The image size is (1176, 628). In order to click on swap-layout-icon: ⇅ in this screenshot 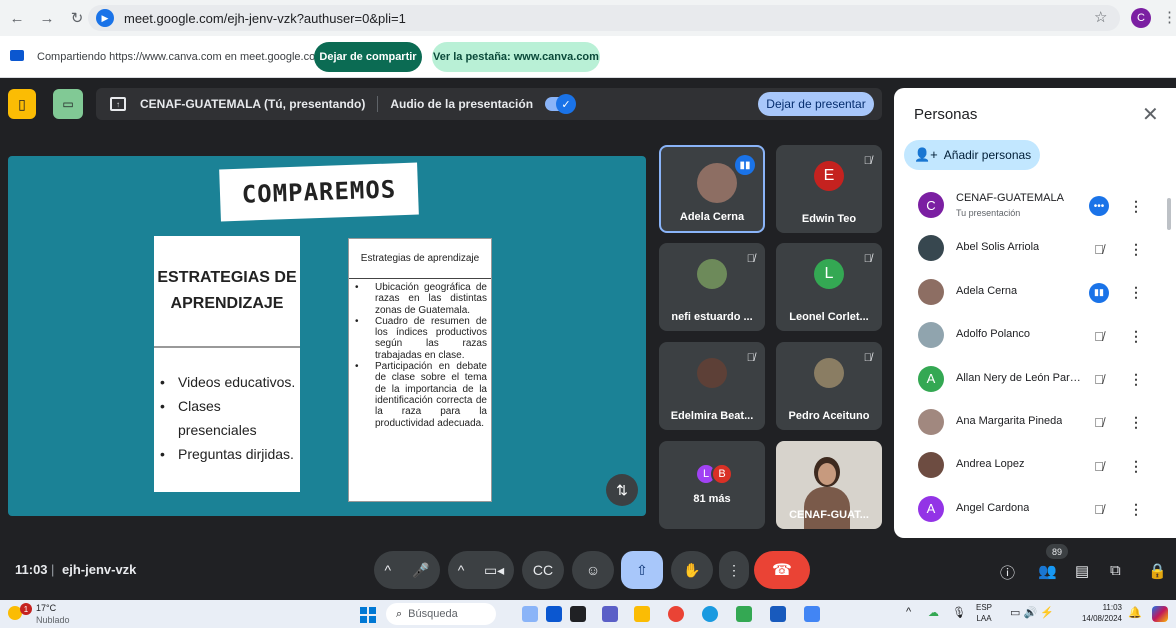, I will do `click(622, 490)`.